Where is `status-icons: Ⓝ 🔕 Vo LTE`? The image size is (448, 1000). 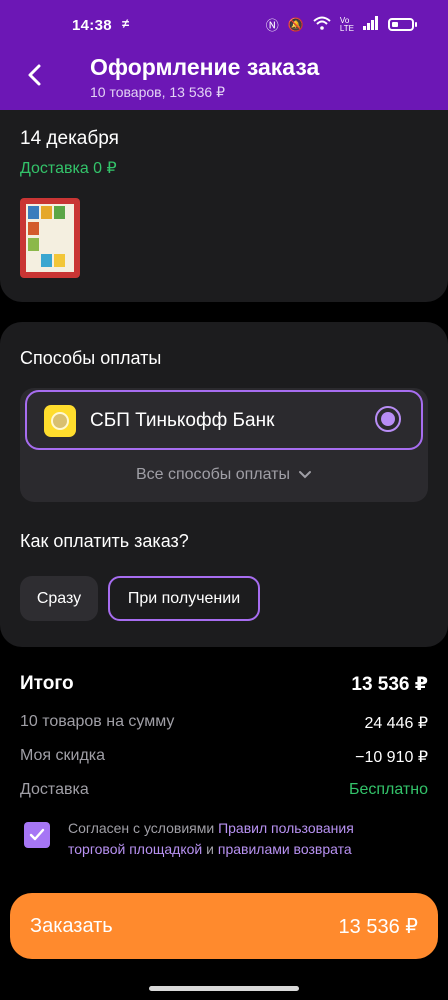 status-icons: Ⓝ 🔕 Vo LTE is located at coordinates (341, 24).